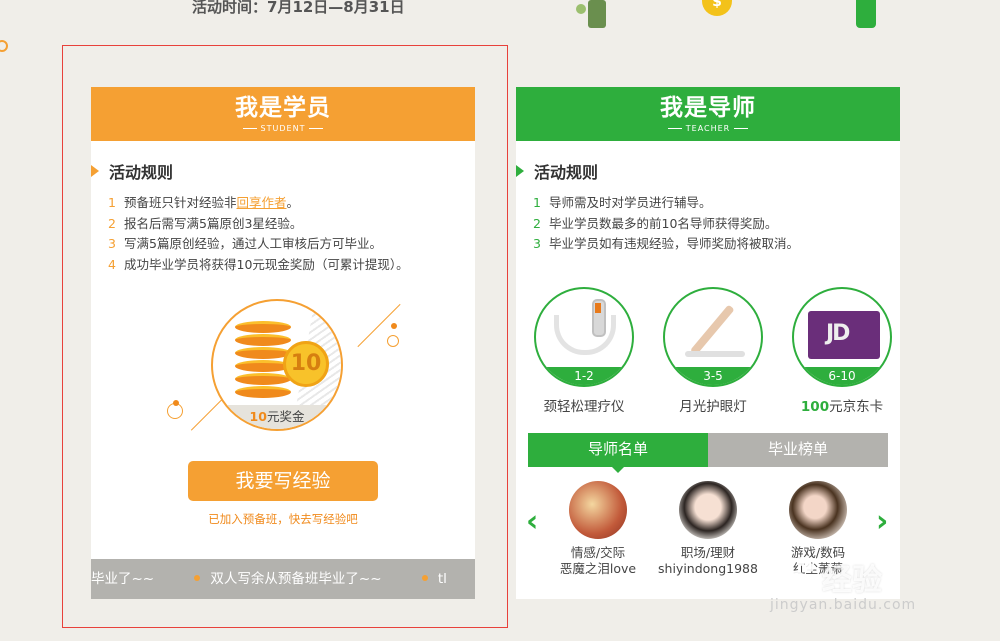 This screenshot has width=1000, height=641. I want to click on write-experience-button: 我要写经验, so click(283, 481).